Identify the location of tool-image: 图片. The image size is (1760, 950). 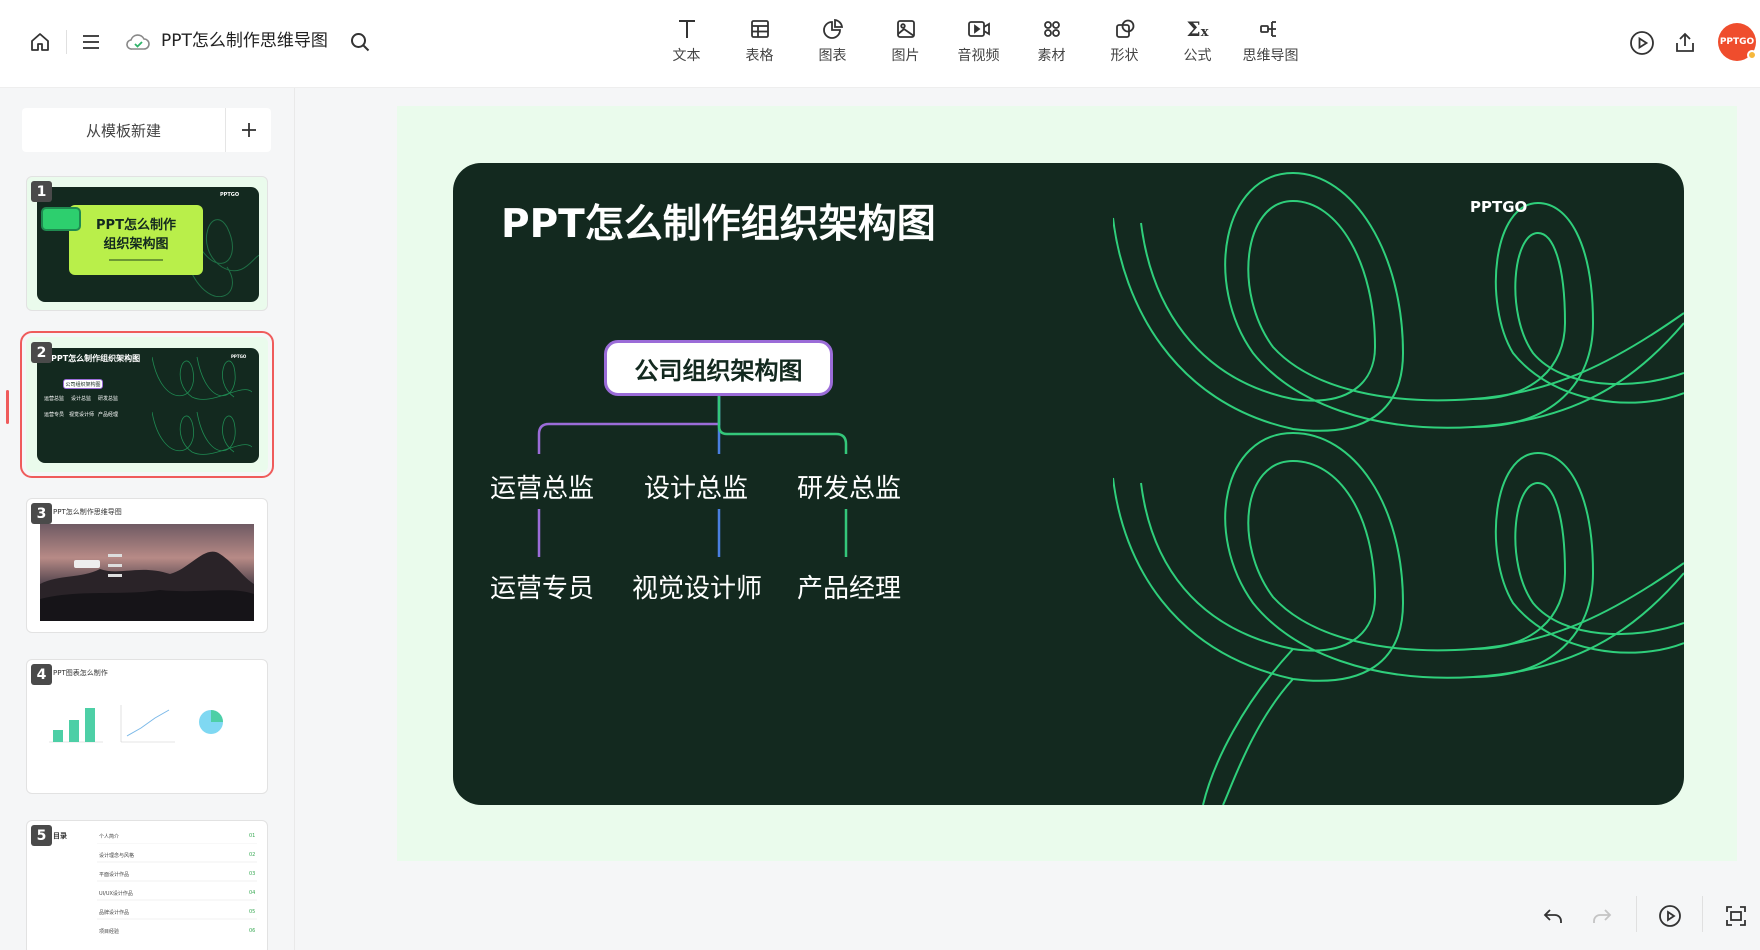
(905, 42).